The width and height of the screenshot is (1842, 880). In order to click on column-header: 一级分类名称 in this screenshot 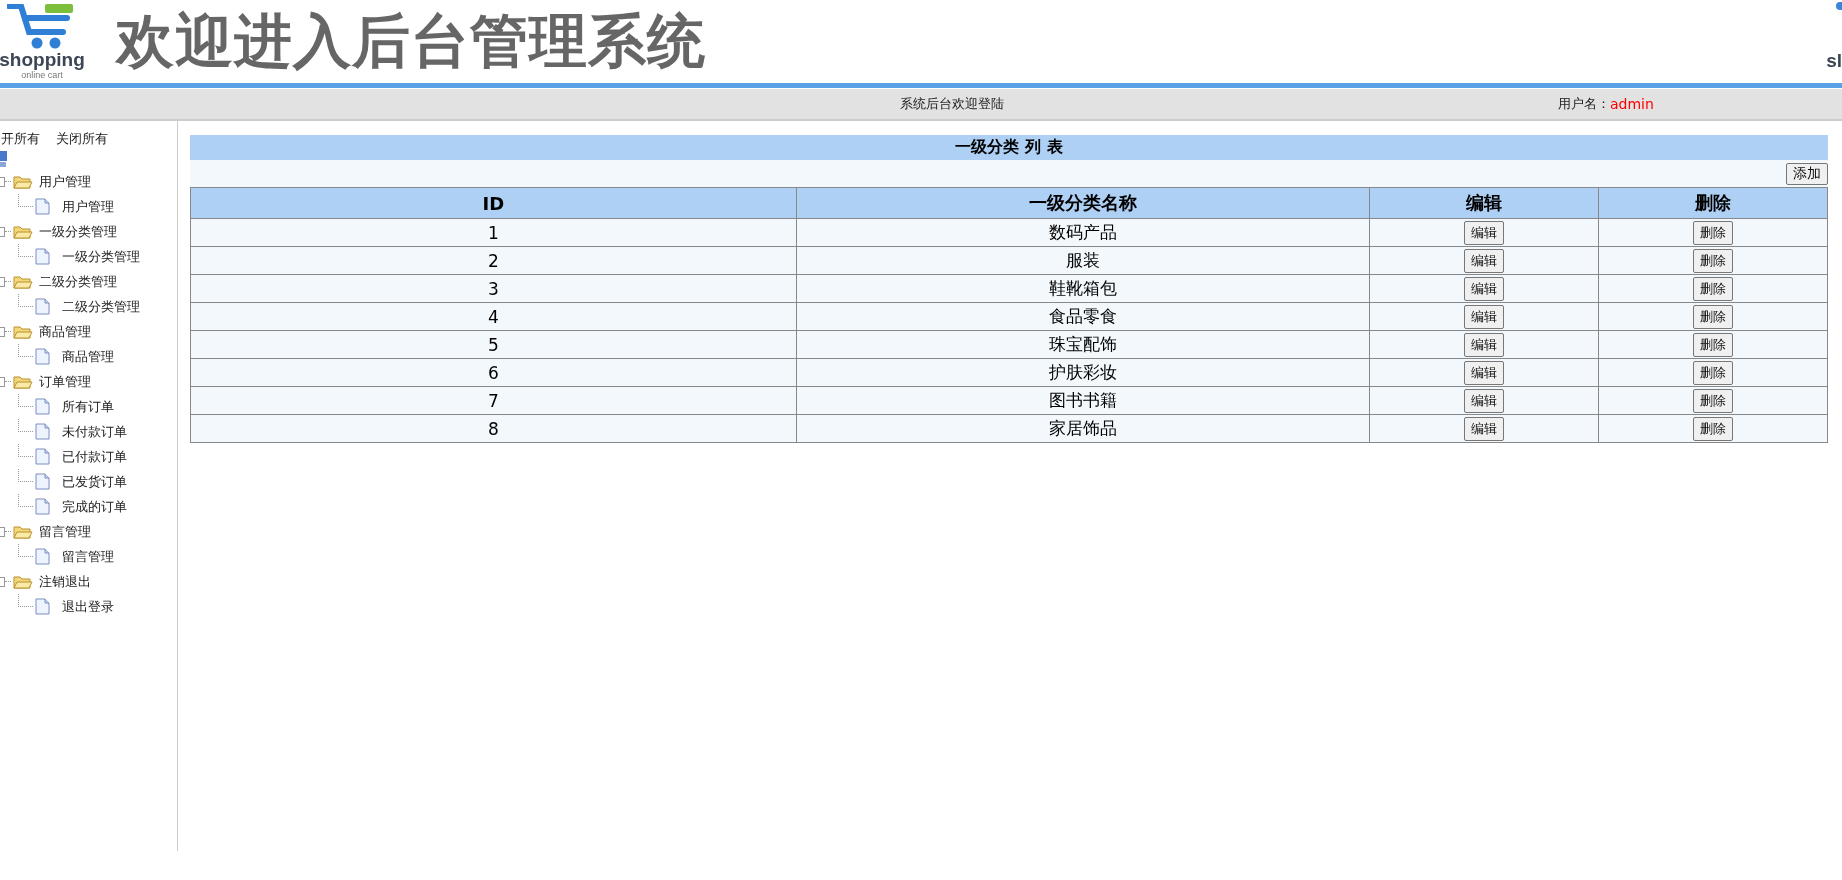, I will do `click(1083, 203)`.